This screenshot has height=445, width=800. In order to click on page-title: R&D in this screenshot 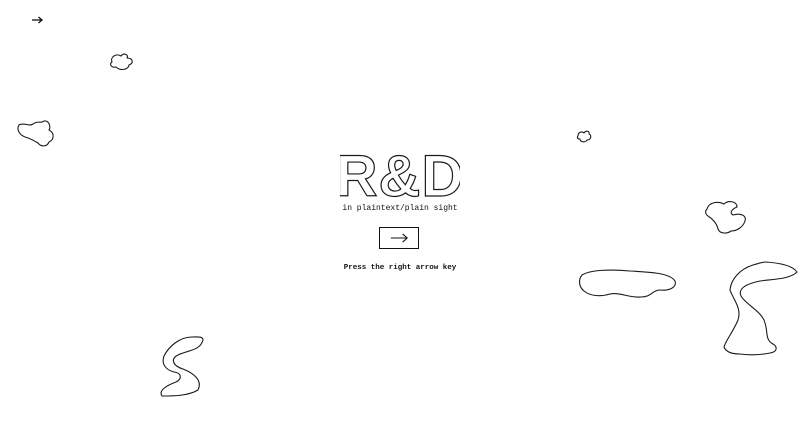, I will do `click(399, 174)`.